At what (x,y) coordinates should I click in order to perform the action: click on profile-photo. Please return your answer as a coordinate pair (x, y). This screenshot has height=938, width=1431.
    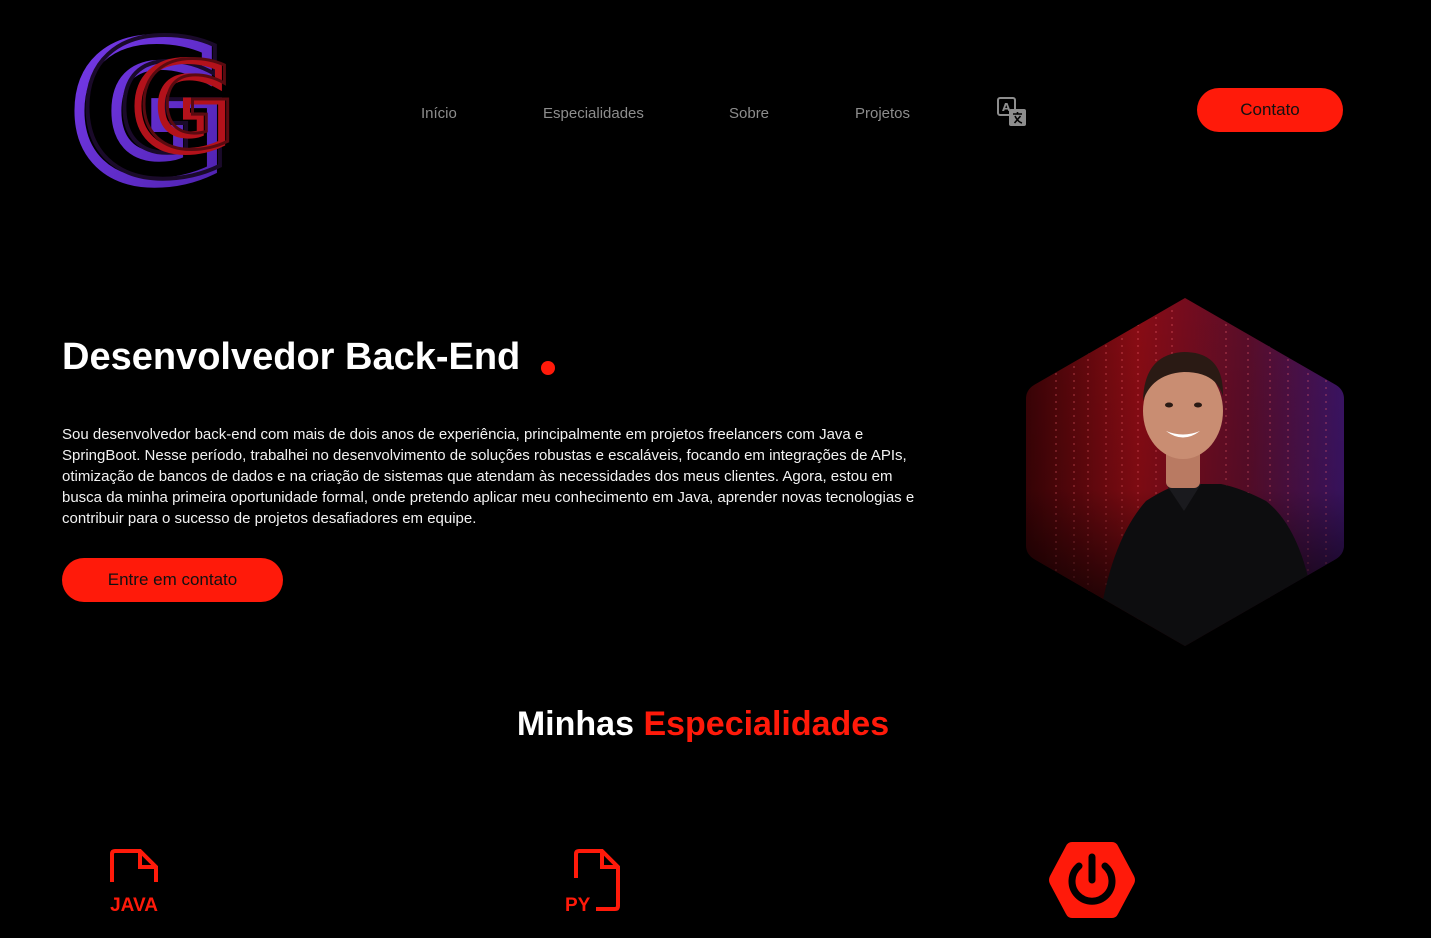
    Looking at the image, I should click on (1185, 472).